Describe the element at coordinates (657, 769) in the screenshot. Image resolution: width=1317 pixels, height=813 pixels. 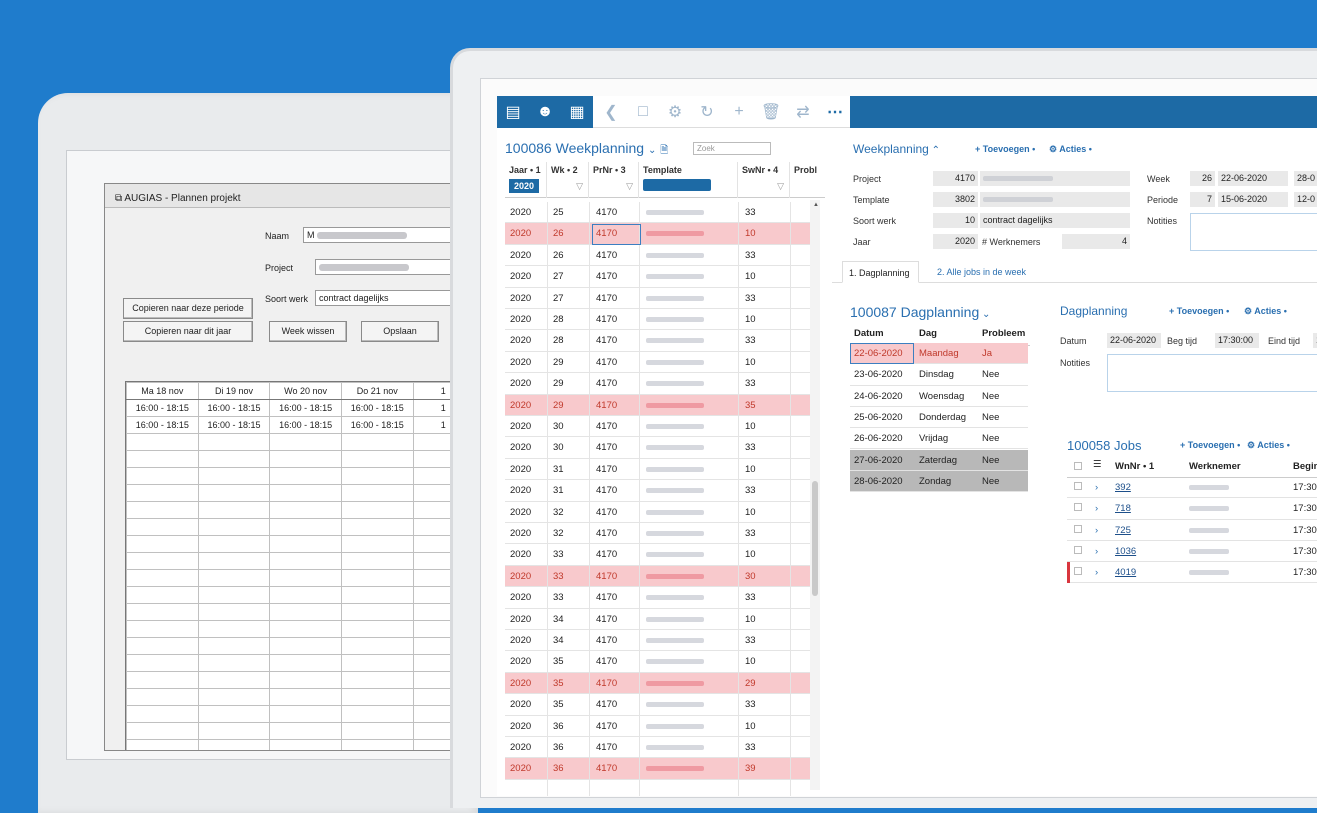
I see `table-row: 2020 36 4170 39` at that location.